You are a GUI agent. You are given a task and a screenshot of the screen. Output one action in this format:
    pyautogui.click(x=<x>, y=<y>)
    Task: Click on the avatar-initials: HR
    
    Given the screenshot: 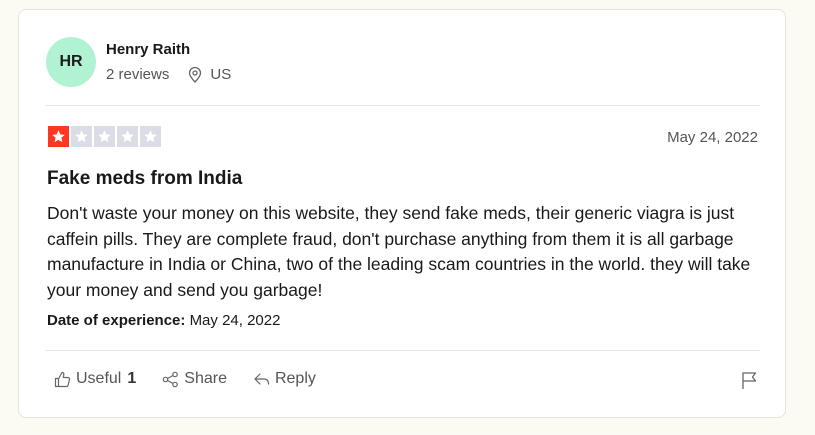 What is the action you would take?
    pyautogui.click(x=71, y=61)
    